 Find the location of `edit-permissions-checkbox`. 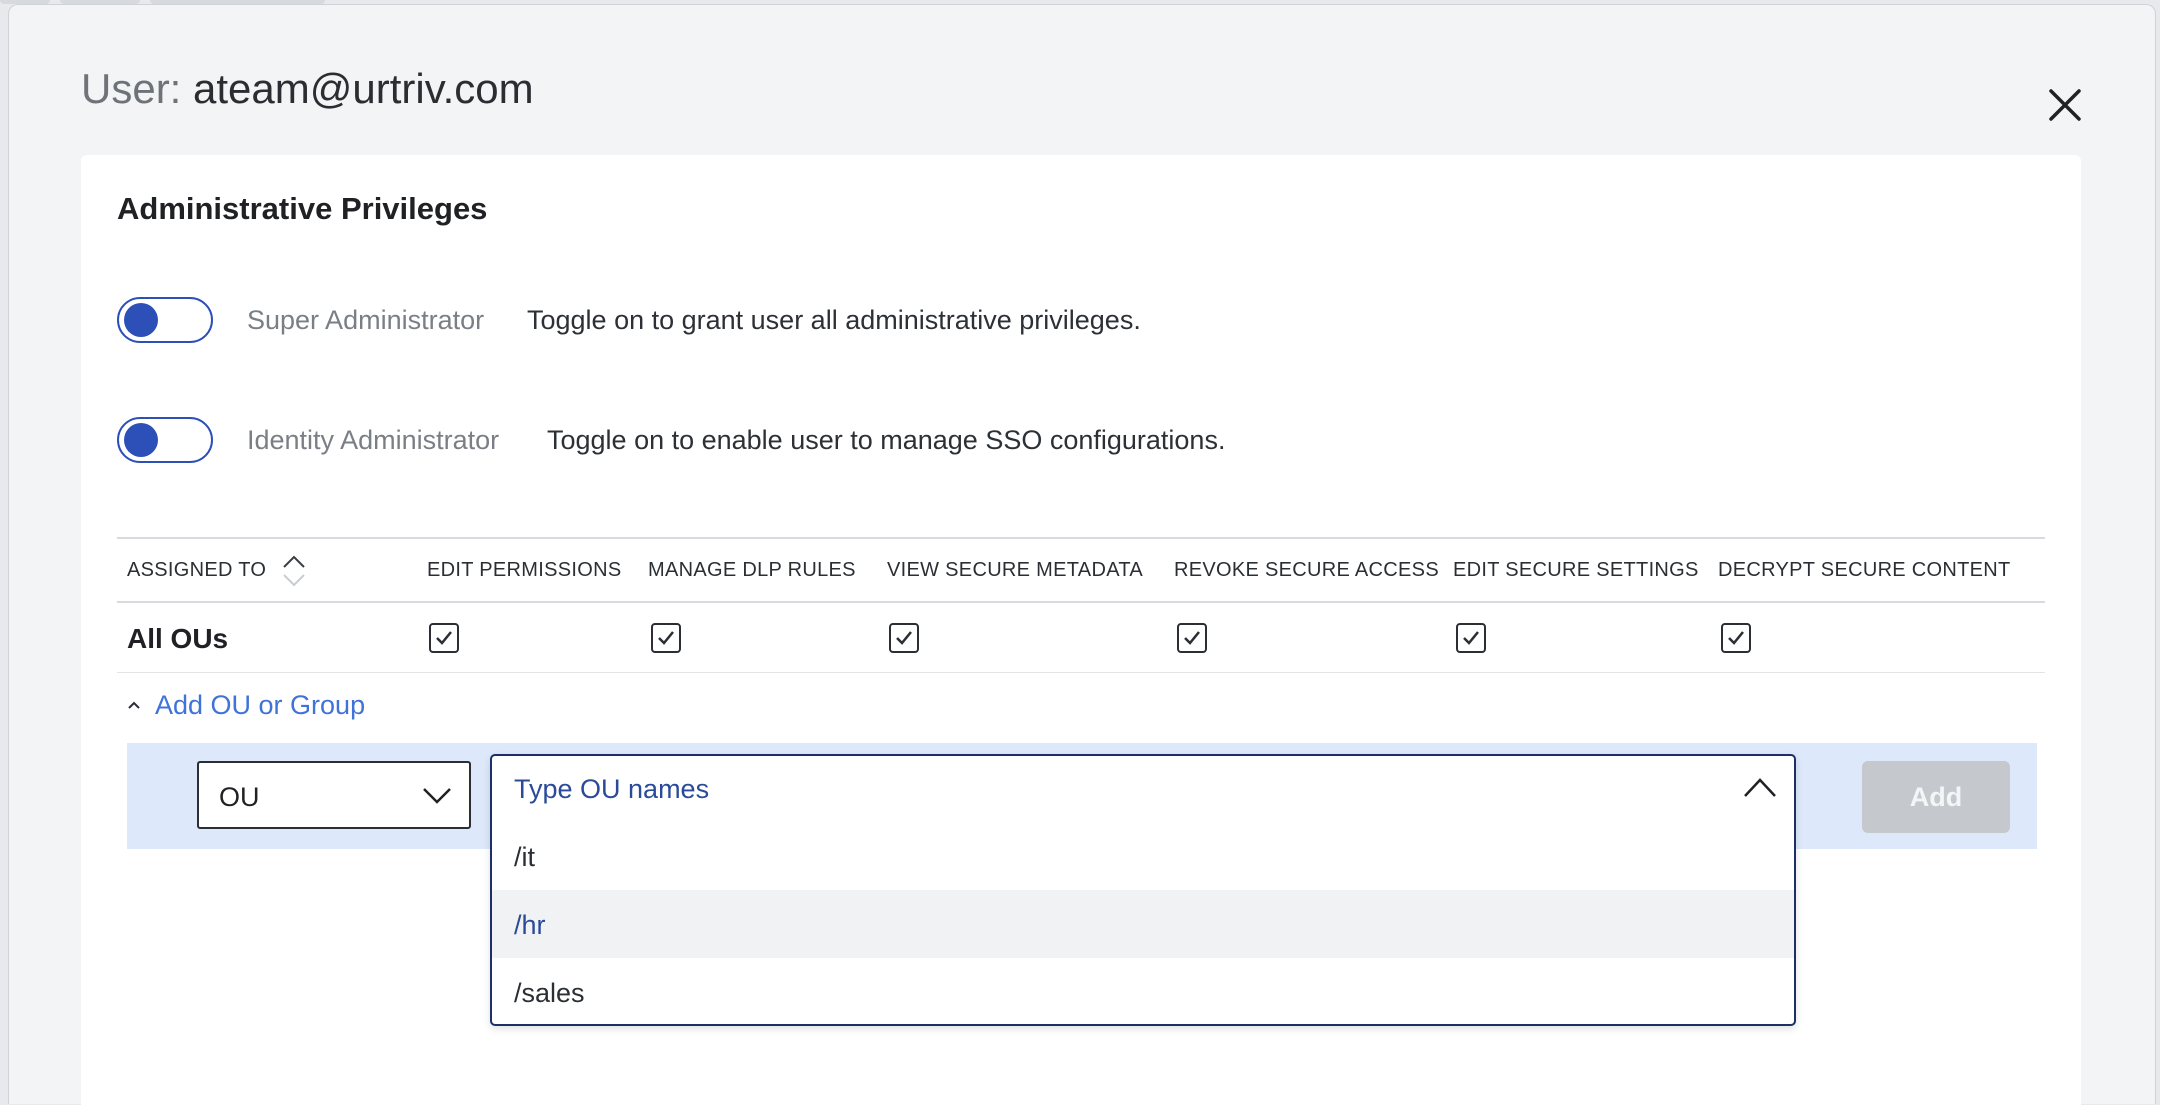

edit-permissions-checkbox is located at coordinates (444, 638).